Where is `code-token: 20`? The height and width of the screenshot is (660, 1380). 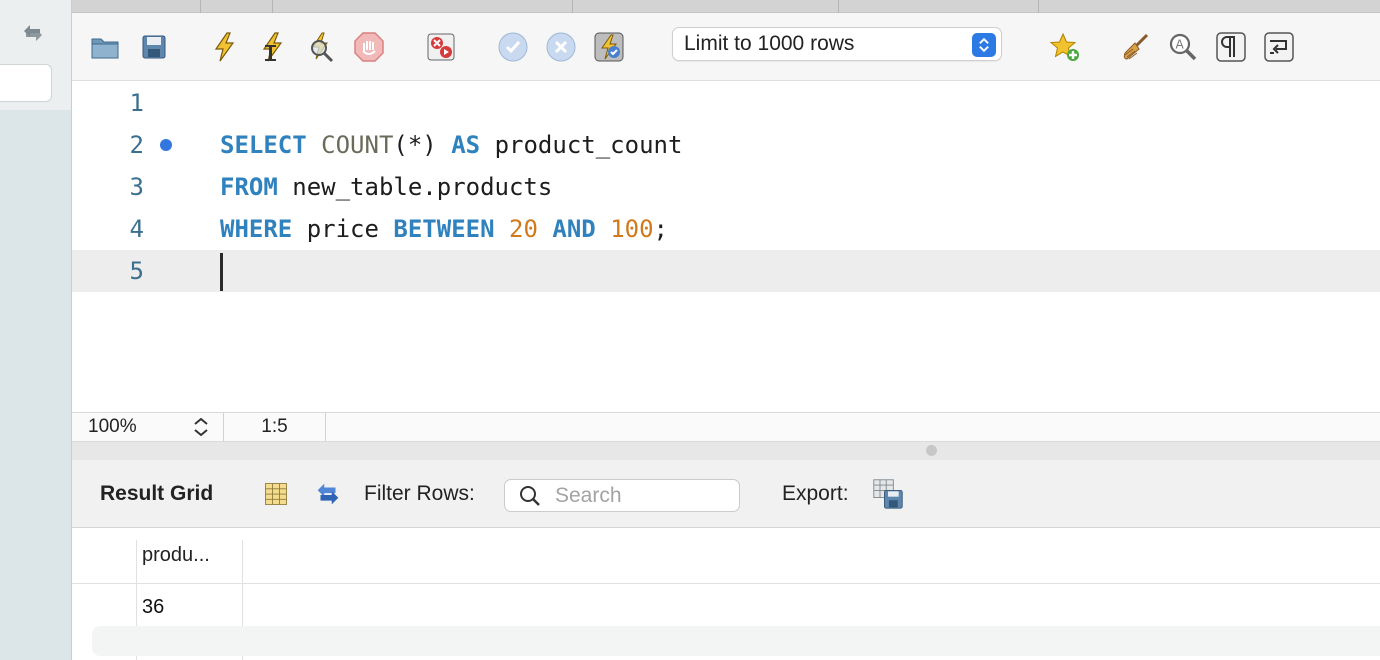 code-token: 20 is located at coordinates (523, 229).